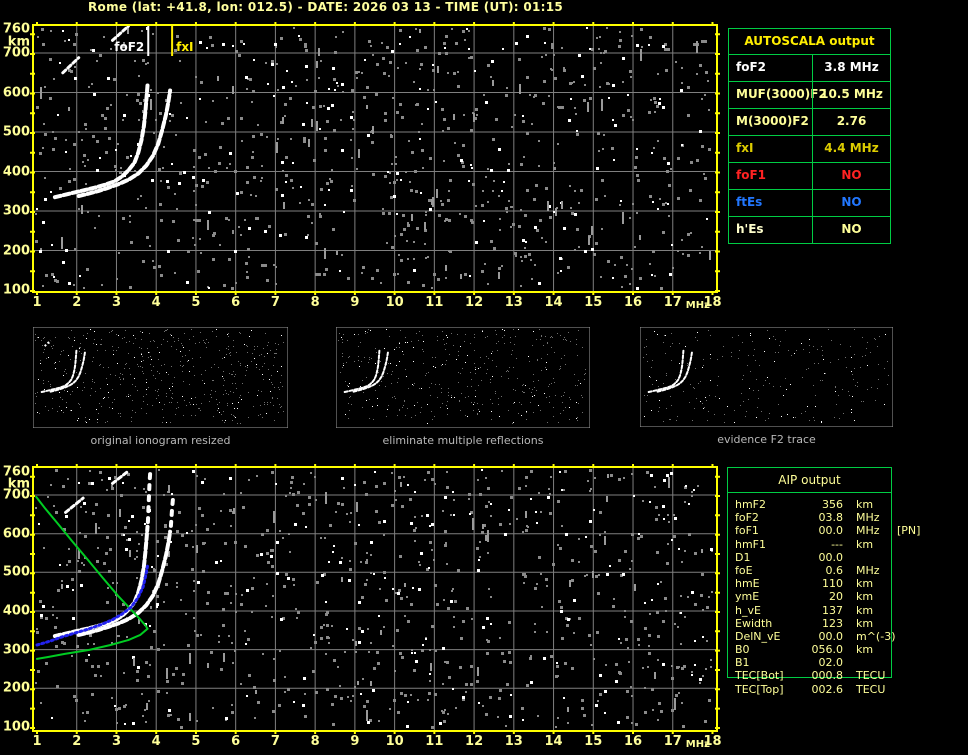  I want to click on autoscala-table-row: MUF(3000)F2 10.5 MHz, so click(809, 94).